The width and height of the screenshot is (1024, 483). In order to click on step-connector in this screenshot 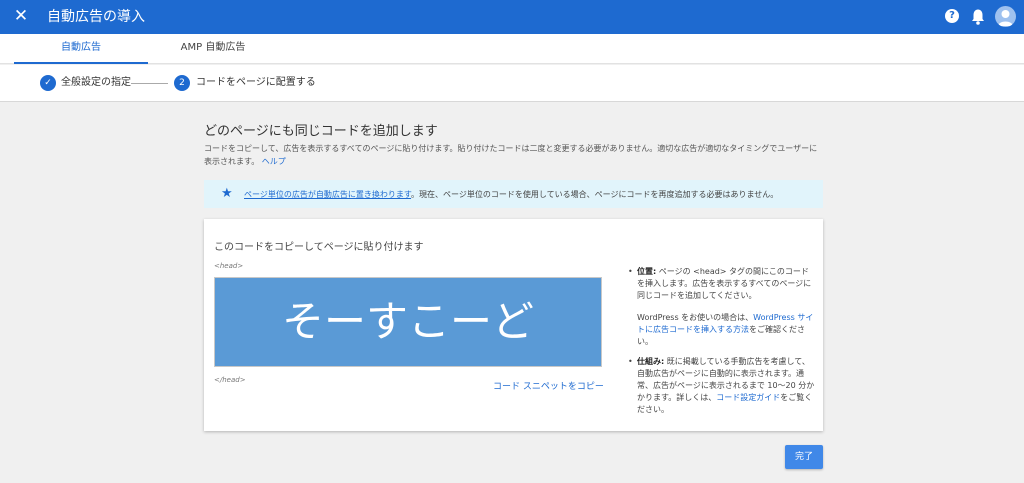, I will do `click(149, 83)`.